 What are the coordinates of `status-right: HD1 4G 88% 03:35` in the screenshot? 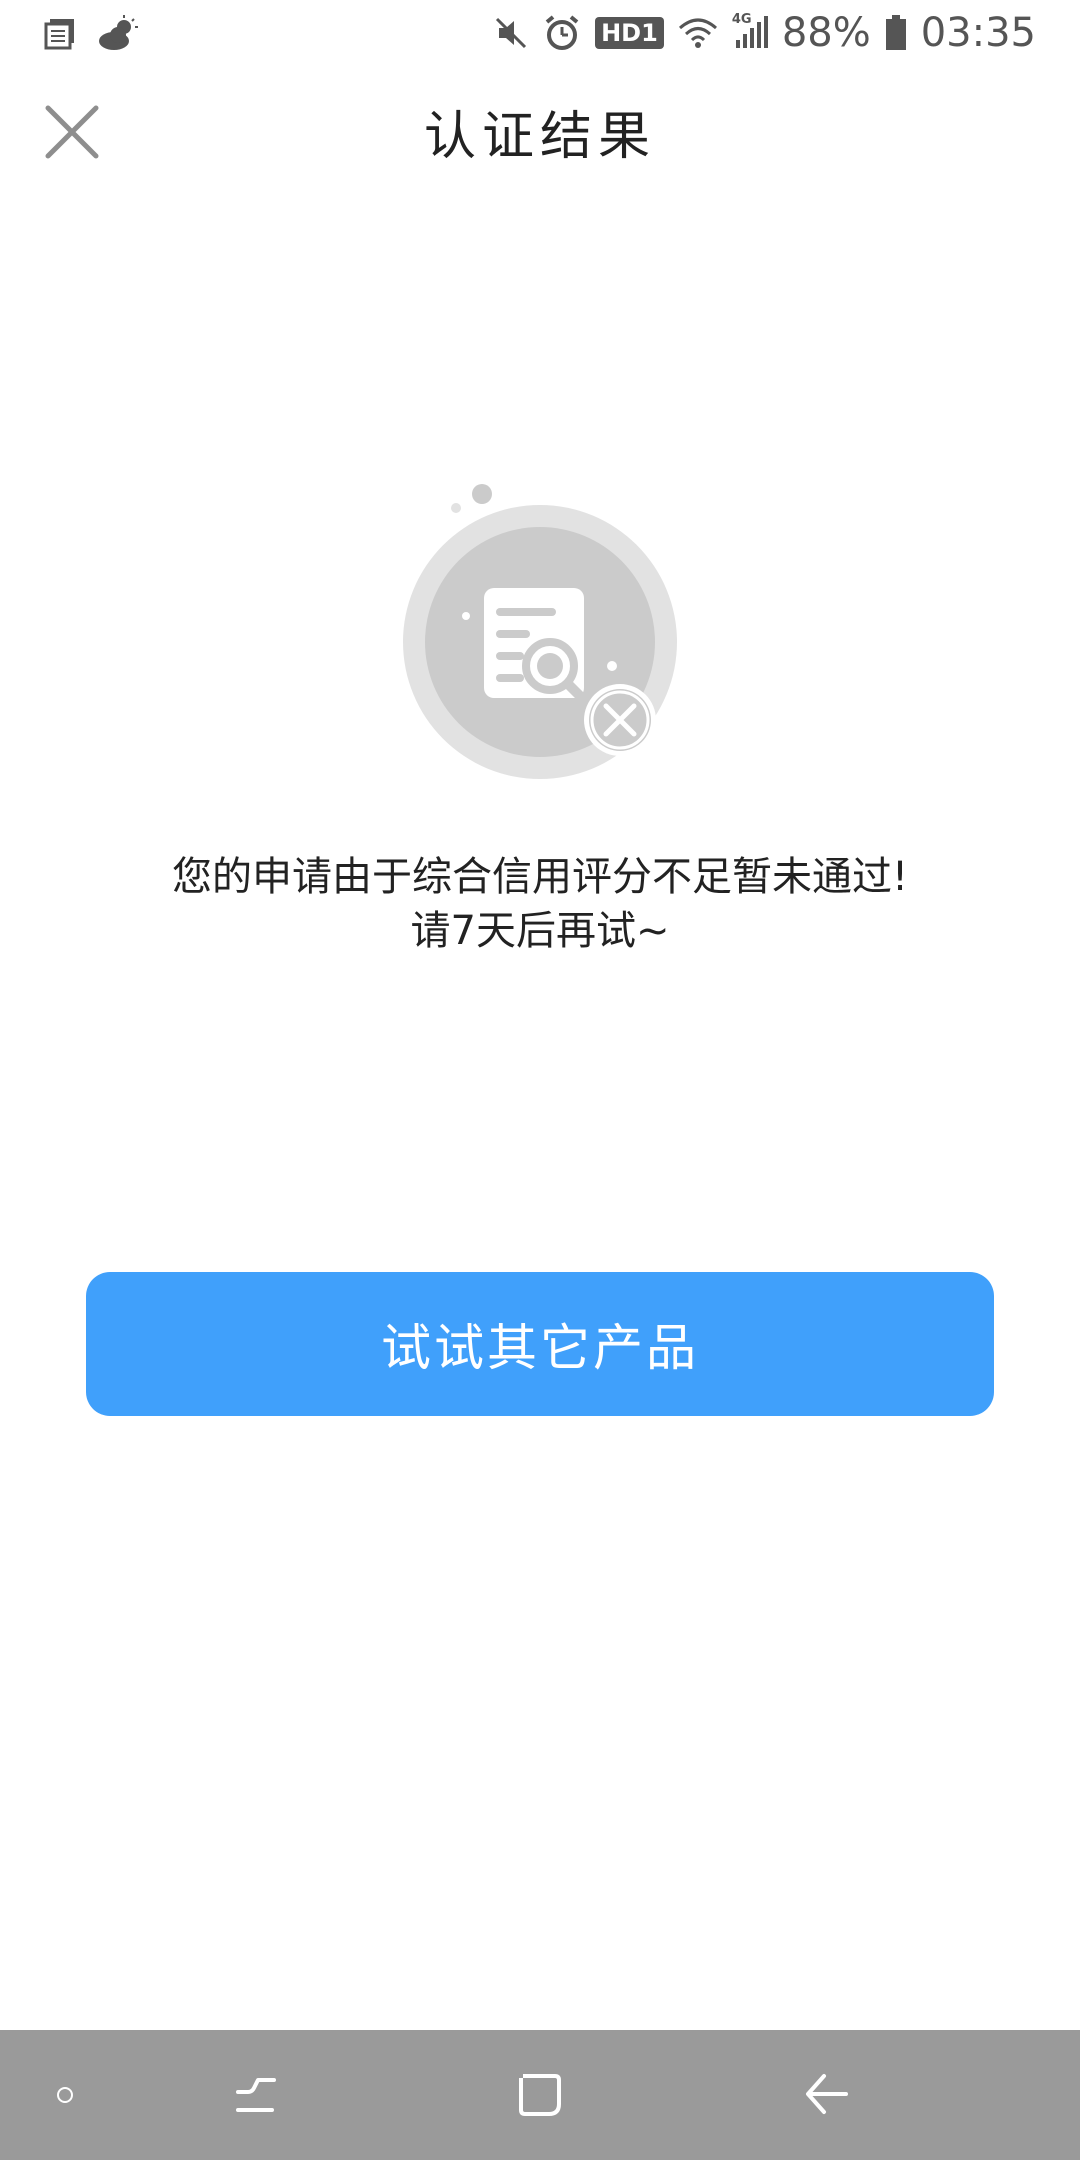 It's located at (764, 33).